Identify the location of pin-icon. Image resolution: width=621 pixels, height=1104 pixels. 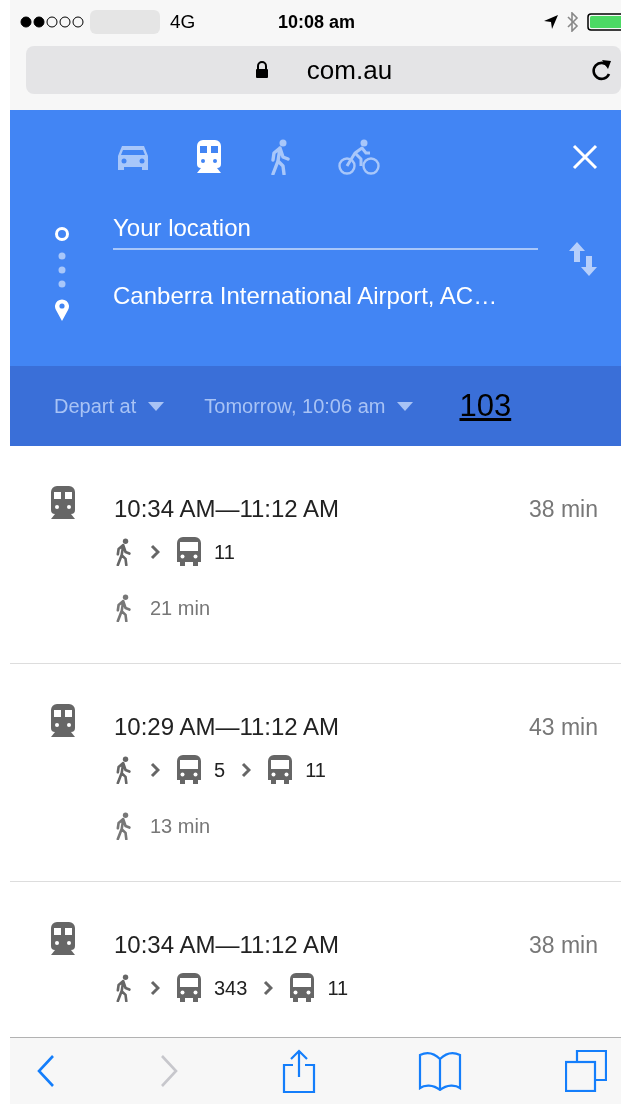
(61, 310).